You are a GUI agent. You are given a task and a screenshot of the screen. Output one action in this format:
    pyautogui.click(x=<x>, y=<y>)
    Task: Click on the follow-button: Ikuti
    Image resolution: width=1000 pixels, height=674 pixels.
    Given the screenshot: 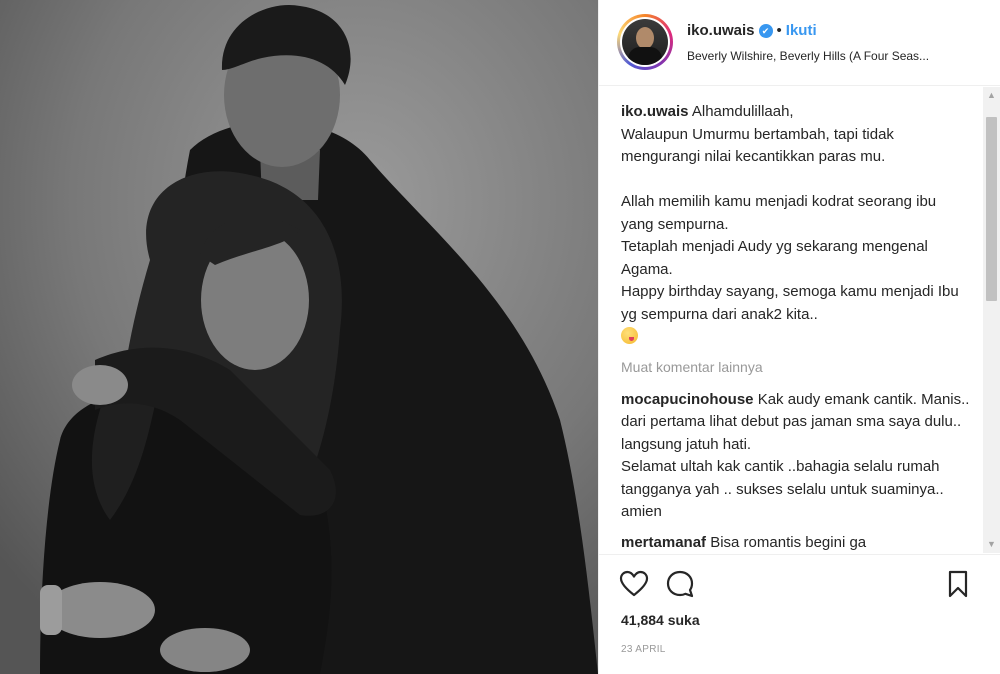 What is the action you would take?
    pyautogui.click(x=801, y=30)
    